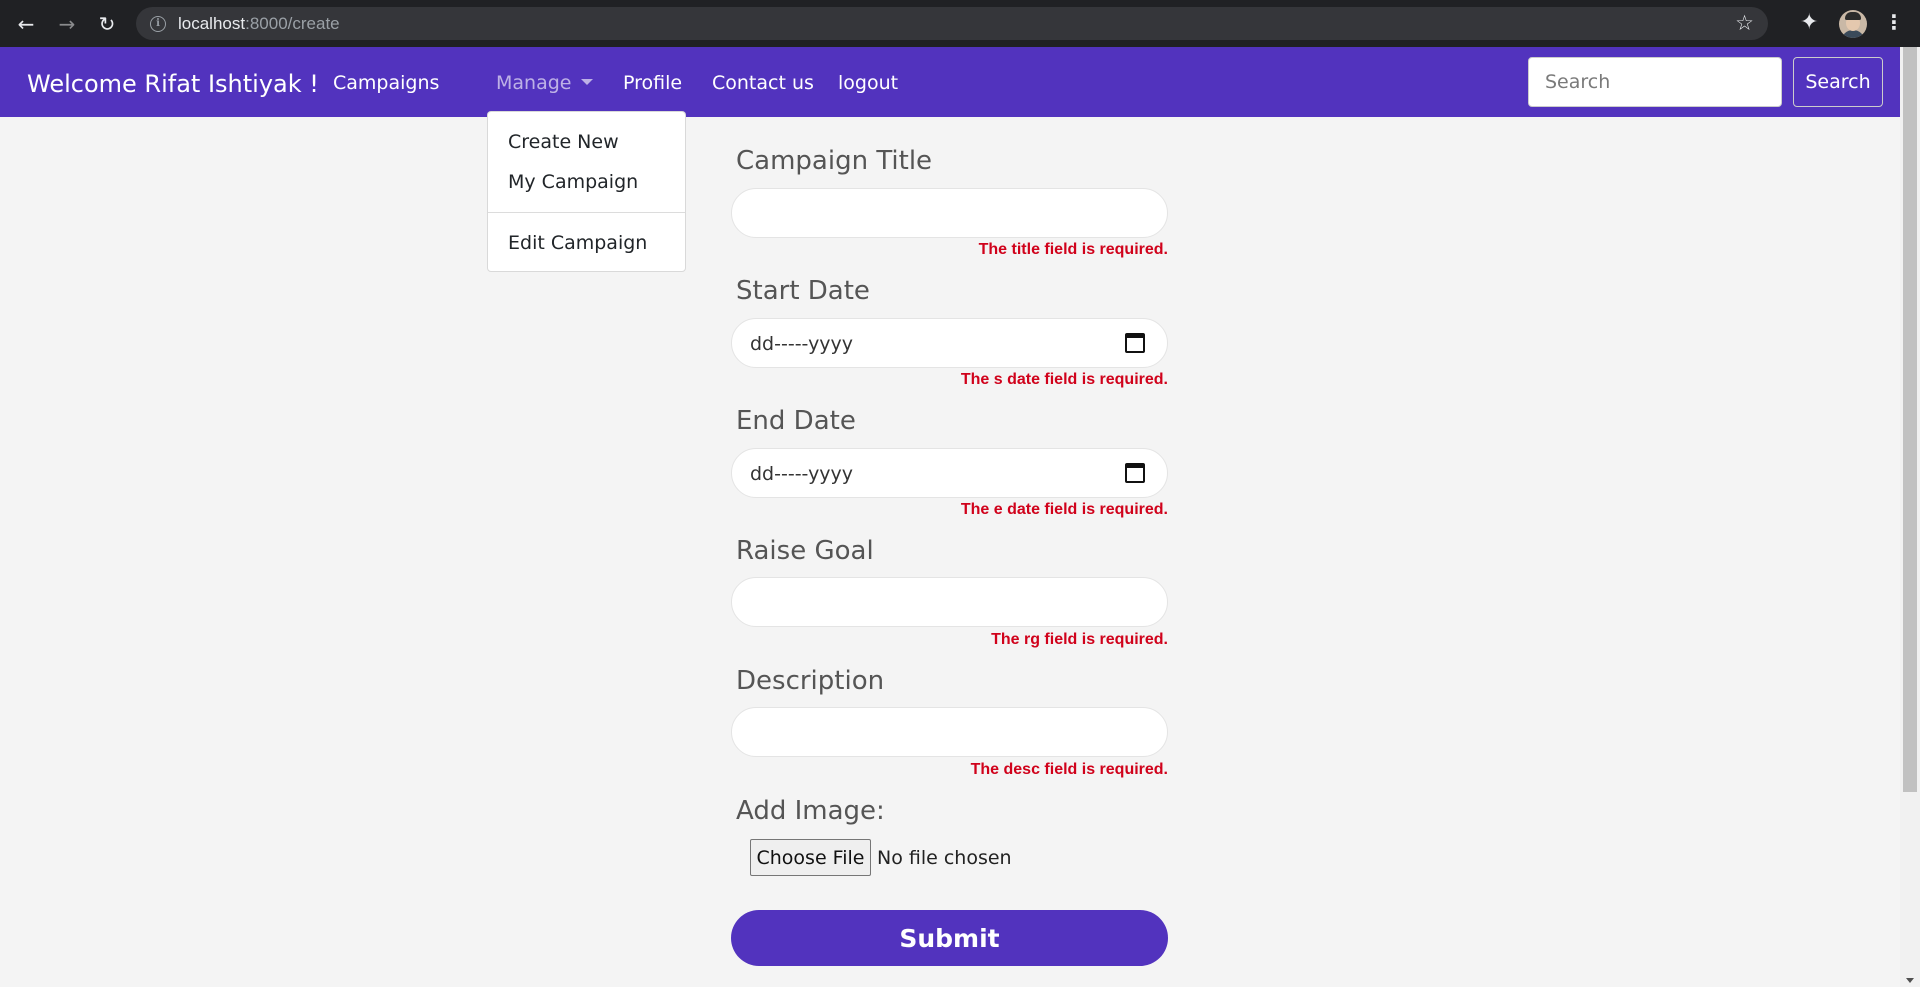 Image resolution: width=1920 pixels, height=987 pixels. Describe the element at coordinates (173, 84) in the screenshot. I see `brand-welcome: Welcome Rifat Ishtiyak !` at that location.